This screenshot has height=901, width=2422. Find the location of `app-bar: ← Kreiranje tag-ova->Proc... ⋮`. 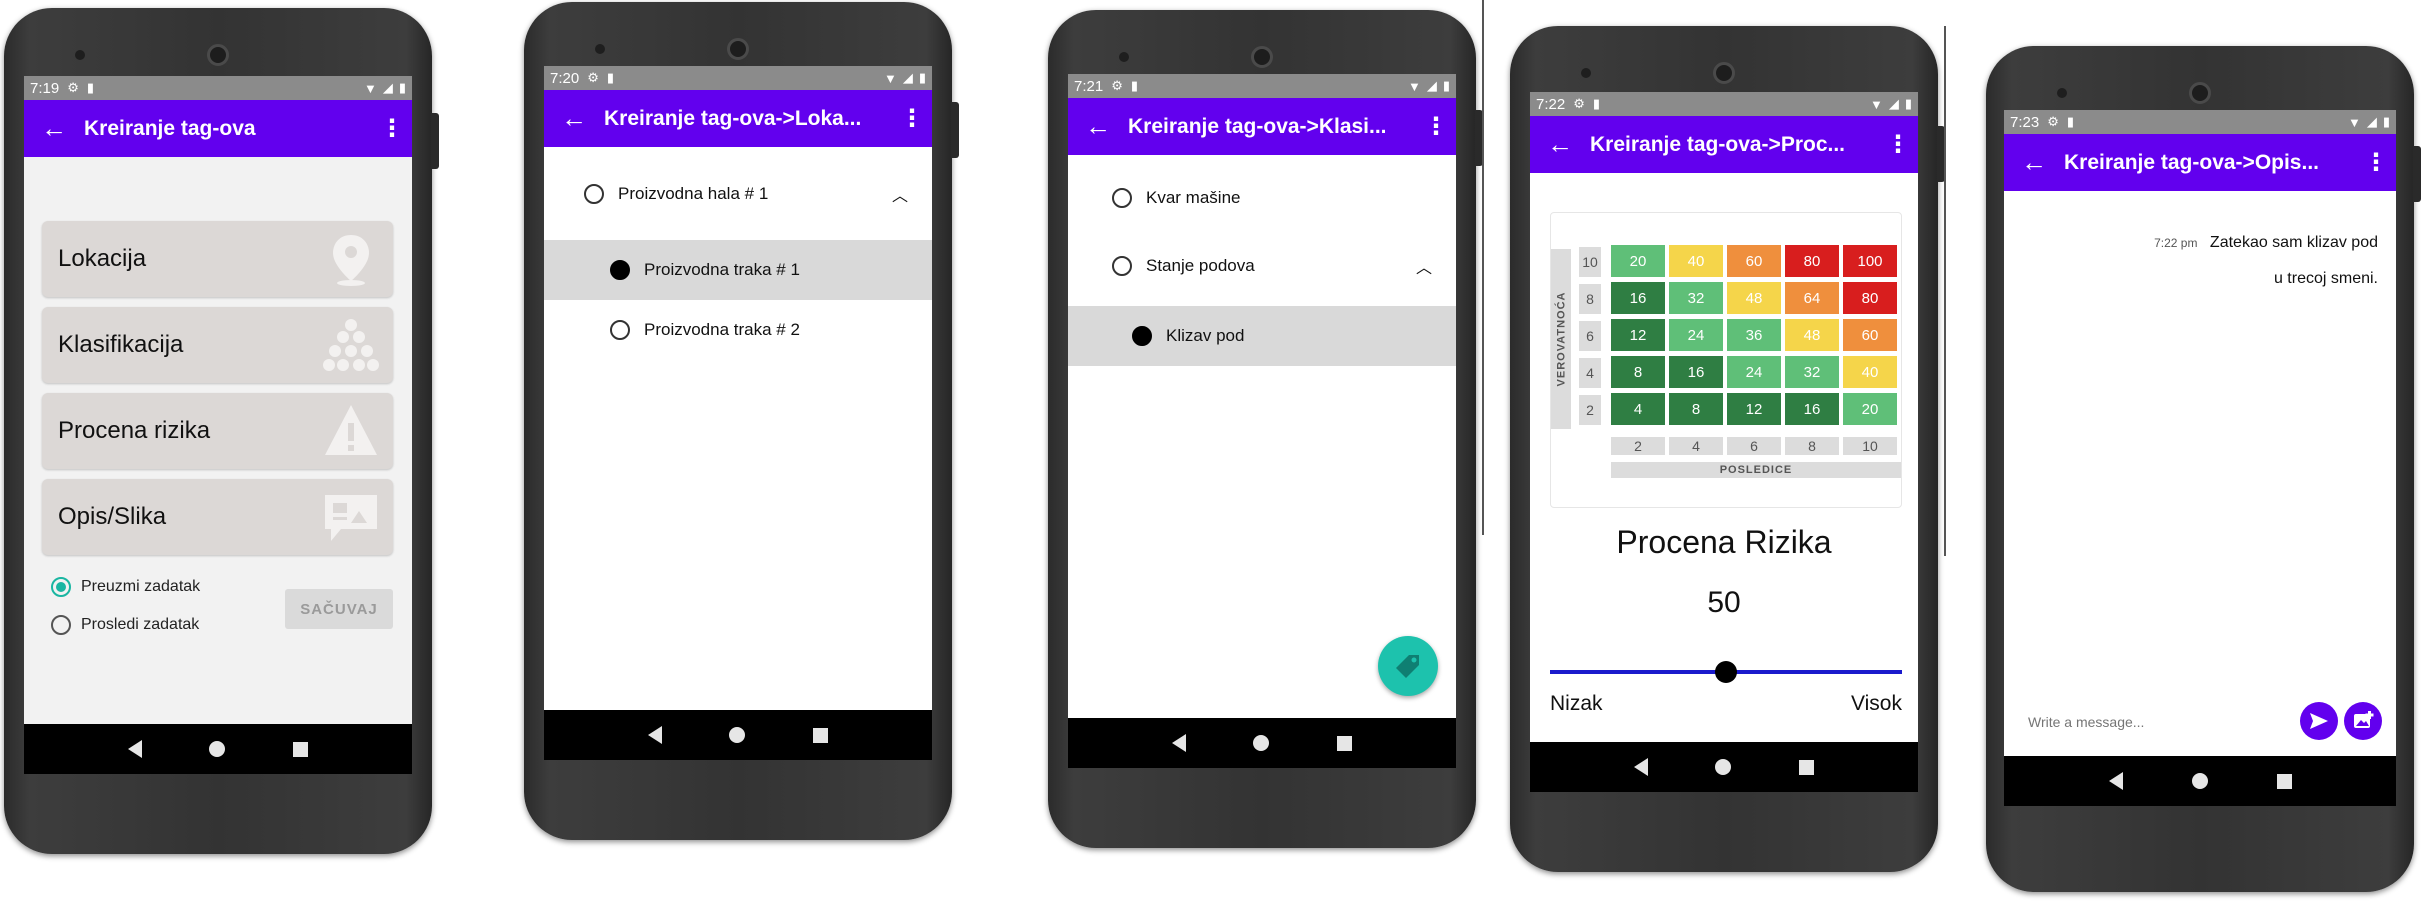

app-bar: ← Kreiranje tag-ova->Proc... ⋮ is located at coordinates (1724, 144).